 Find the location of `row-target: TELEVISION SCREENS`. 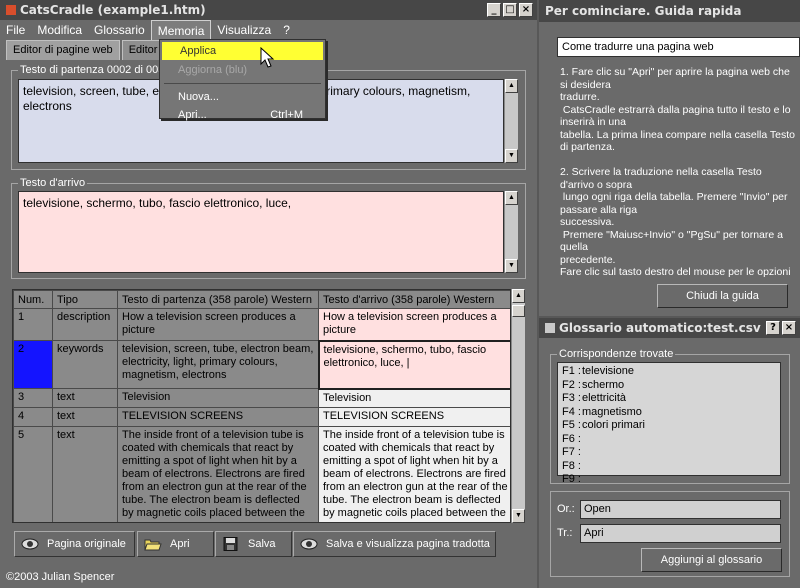

row-target: TELEVISION SCREENS is located at coordinates (414, 417).